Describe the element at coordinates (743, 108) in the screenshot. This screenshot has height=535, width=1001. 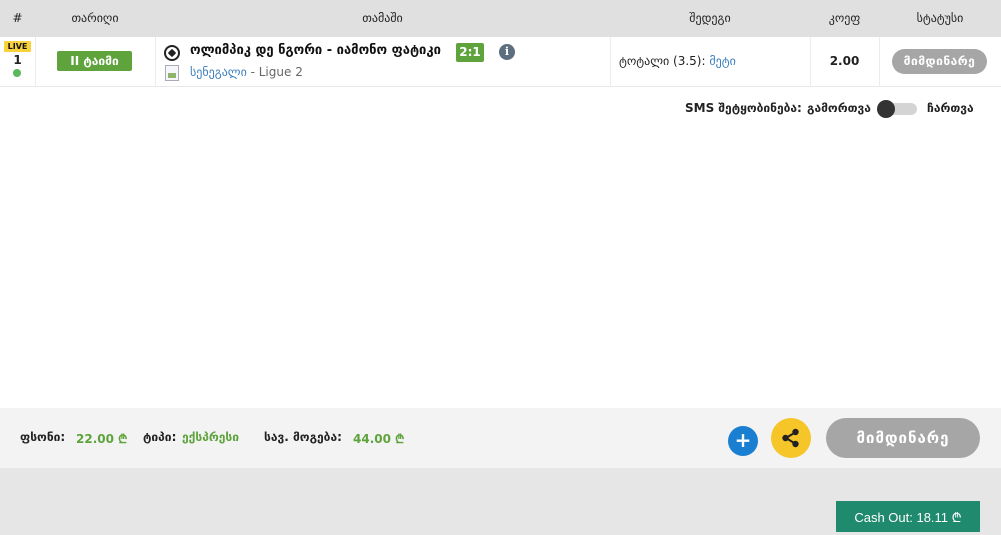
I see `sms-notification-label: SMS შეტყობინება:` at that location.